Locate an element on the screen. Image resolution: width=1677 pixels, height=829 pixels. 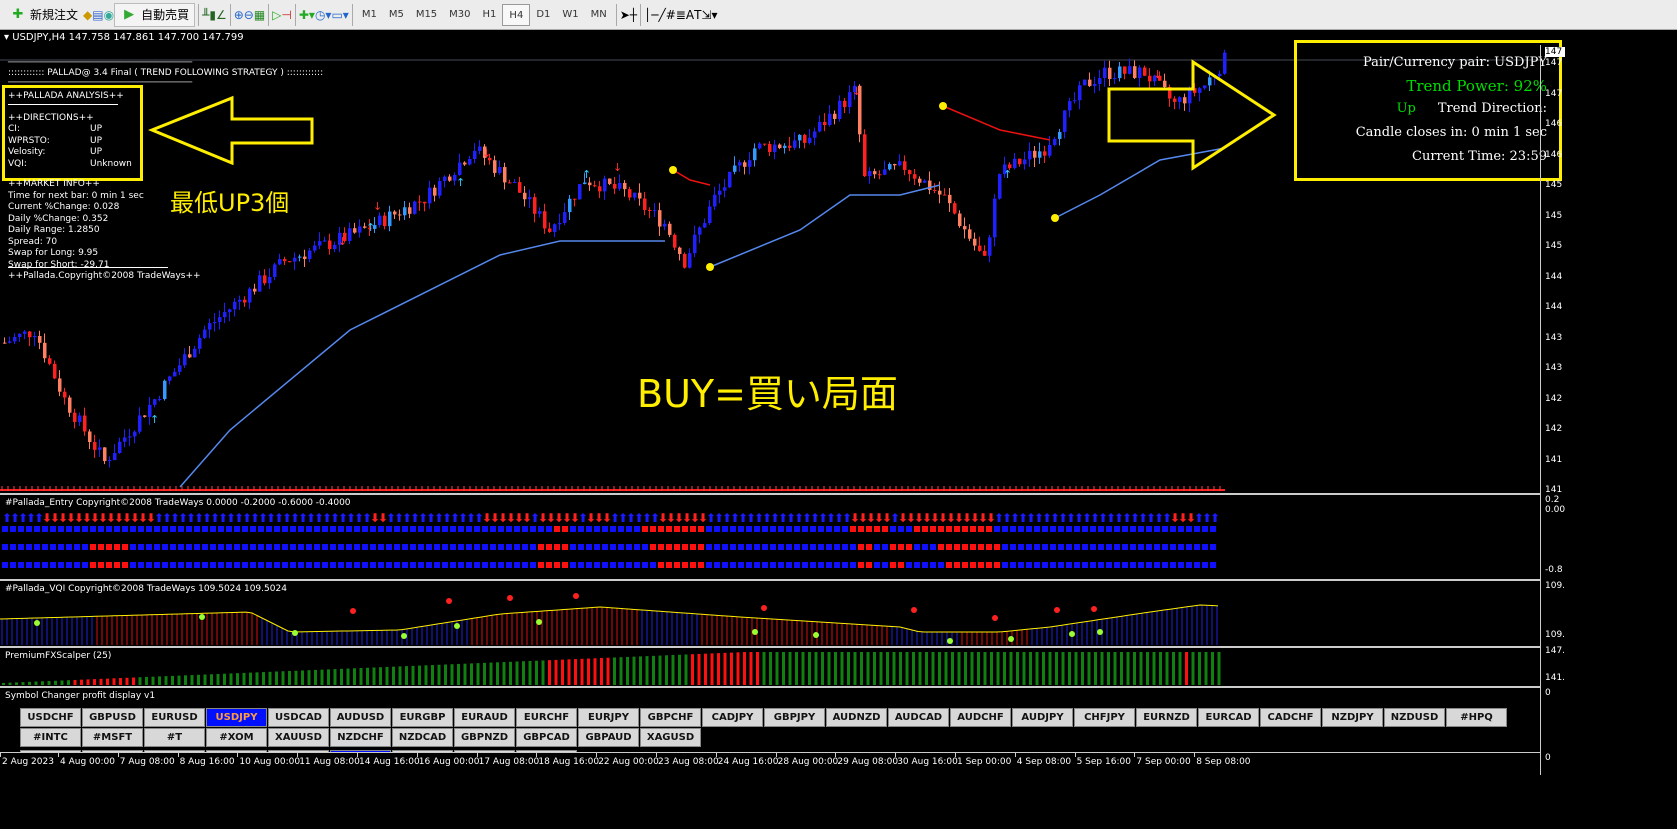
symbol-button-nzdjpy: NZDJPY is located at coordinates (1352, 717).